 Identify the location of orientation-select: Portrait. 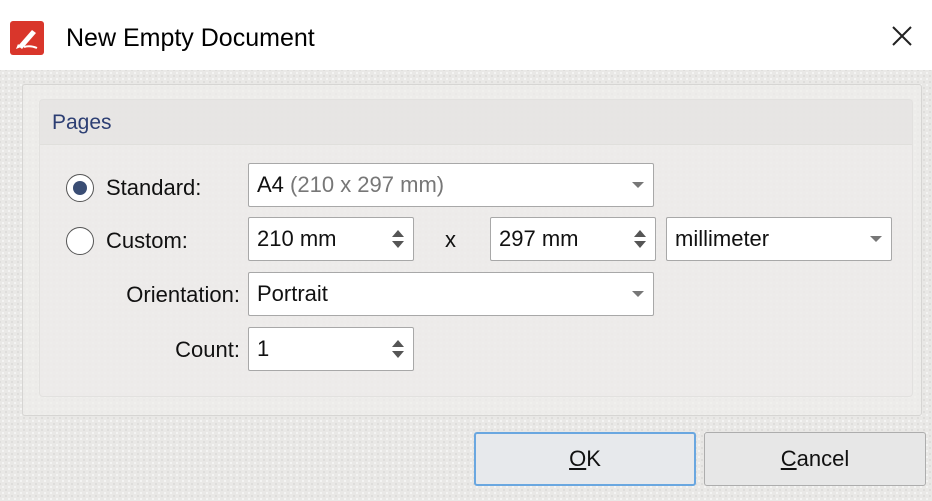
(451, 294).